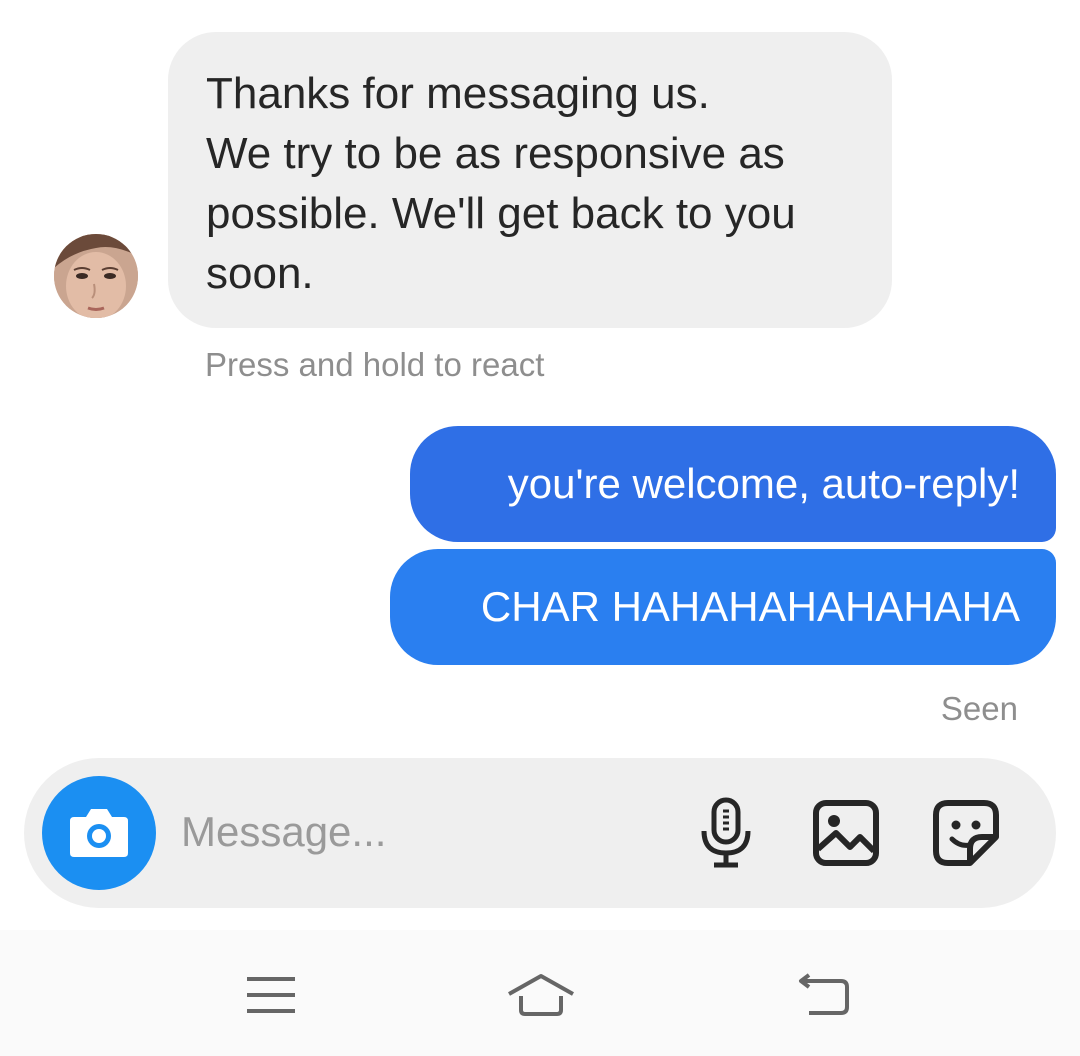 This screenshot has height=1056, width=1080. I want to click on sticker-icon, so click(966, 833).